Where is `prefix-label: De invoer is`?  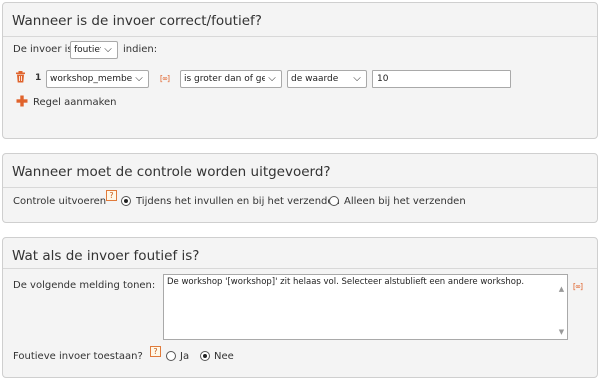 prefix-label: De invoer is is located at coordinates (43, 49).